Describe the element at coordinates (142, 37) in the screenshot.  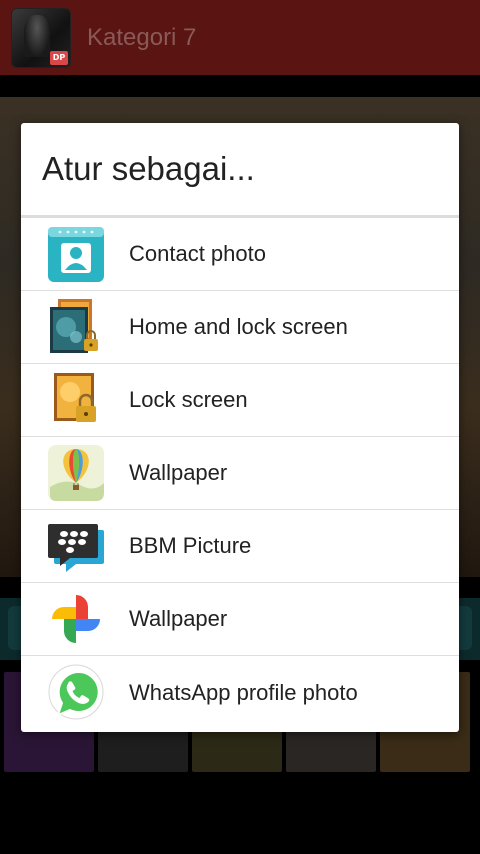
I see `app-title: Kategori 7` at that location.